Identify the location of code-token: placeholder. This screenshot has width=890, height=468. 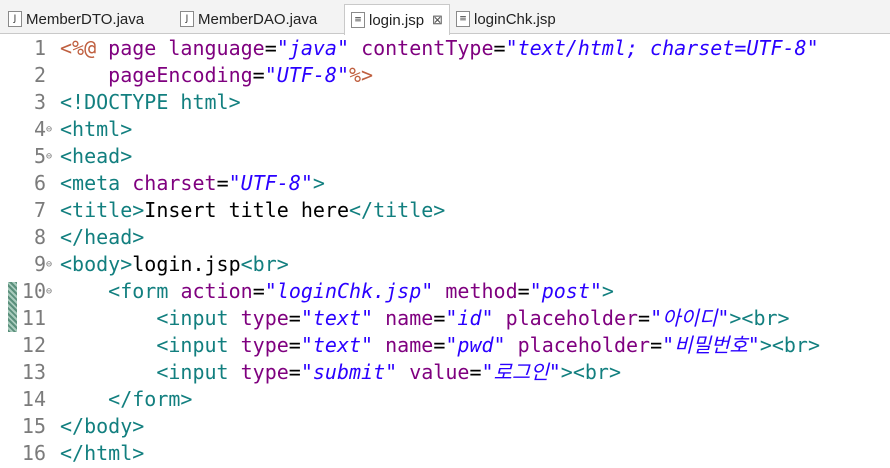
(572, 318).